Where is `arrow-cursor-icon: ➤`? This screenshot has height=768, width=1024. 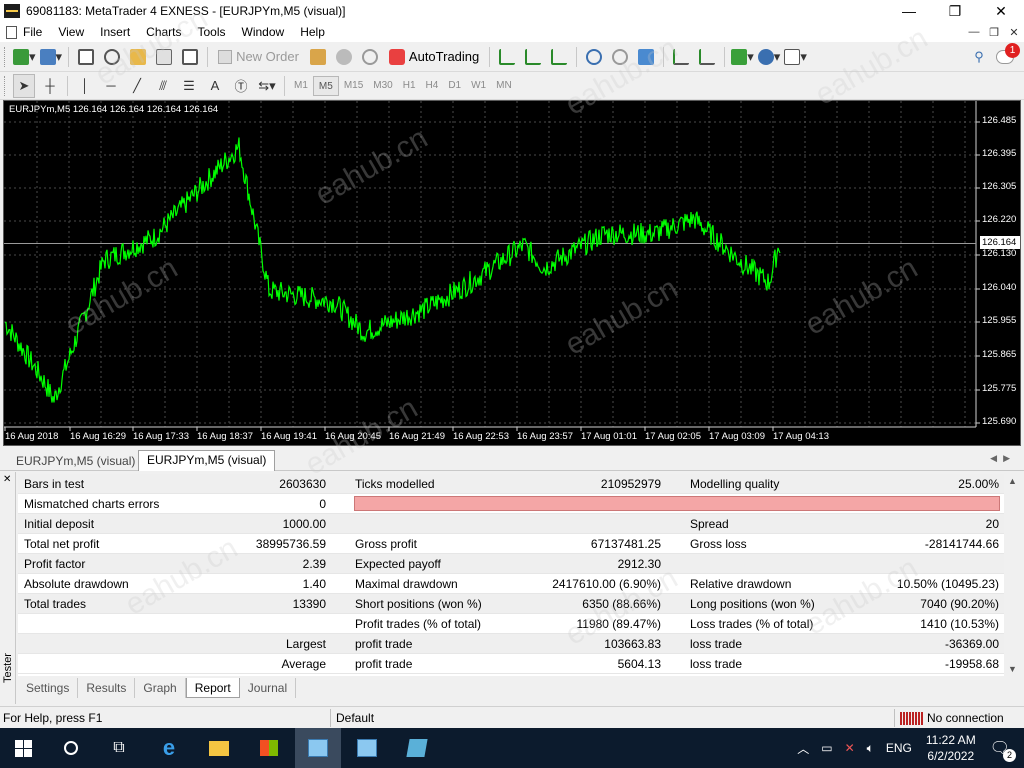
arrow-cursor-icon: ➤ is located at coordinates (24, 85).